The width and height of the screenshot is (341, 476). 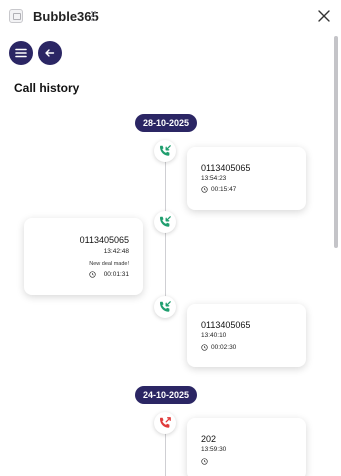 I want to click on close-icon, so click(x=324, y=16).